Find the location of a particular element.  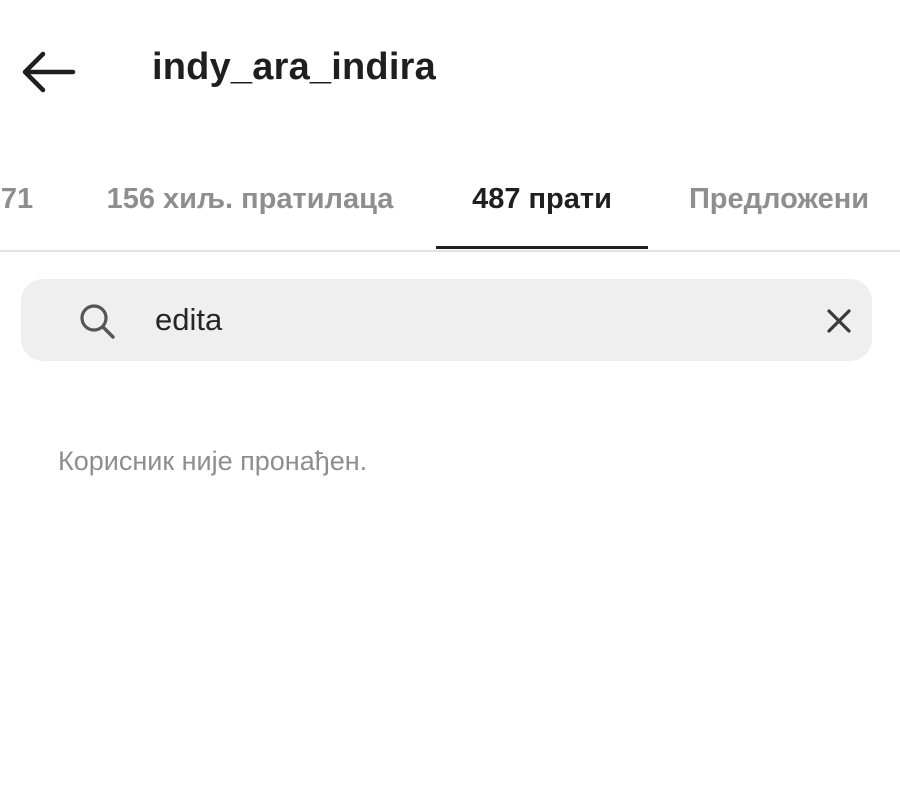

tab-posts: 71 is located at coordinates (23, 199).